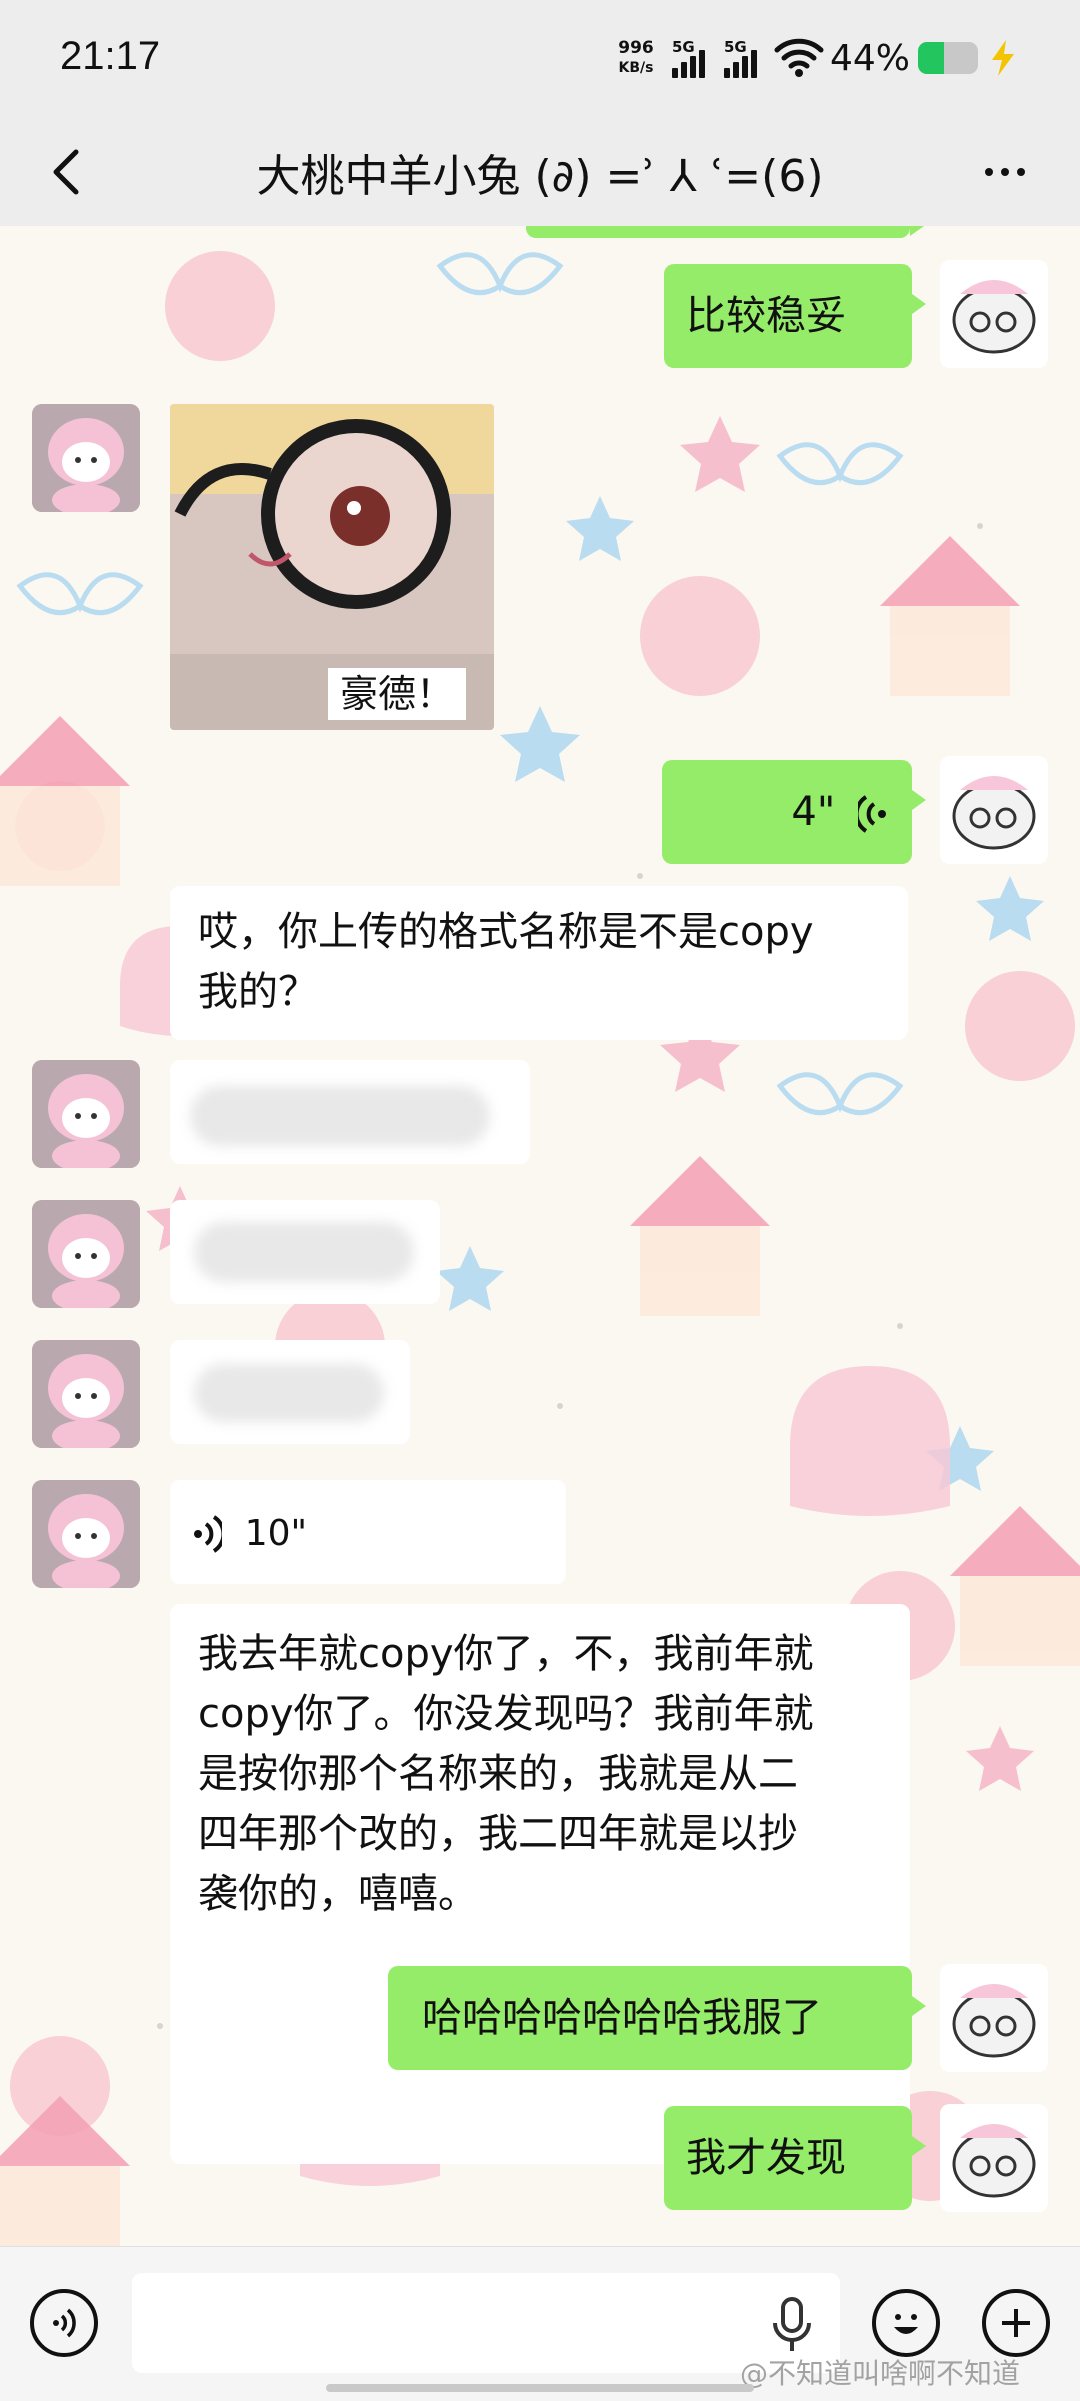 The width and height of the screenshot is (1080, 2401). I want to click on battery-fill, so click(931, 58).